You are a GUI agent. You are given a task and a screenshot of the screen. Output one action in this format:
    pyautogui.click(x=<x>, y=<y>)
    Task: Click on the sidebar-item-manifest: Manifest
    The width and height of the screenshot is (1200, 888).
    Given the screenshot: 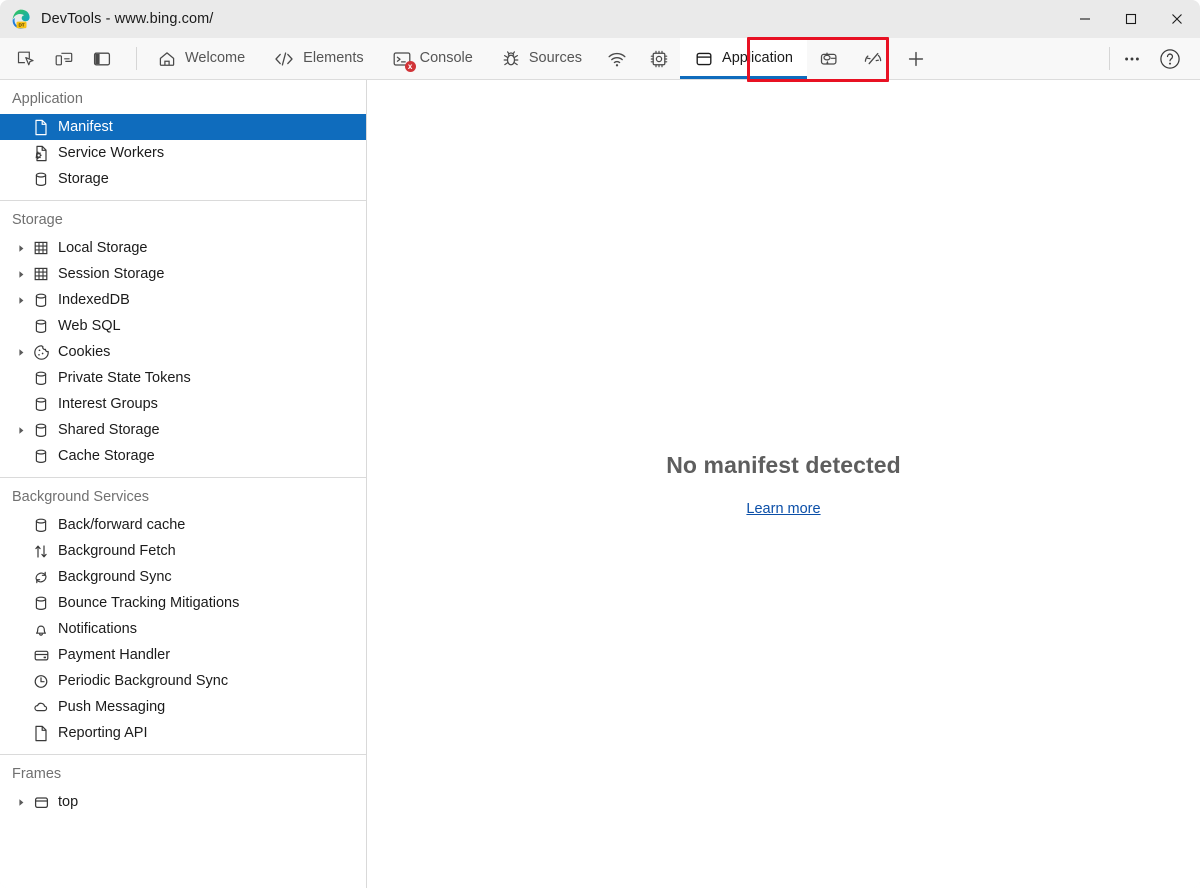 What is the action you would take?
    pyautogui.click(x=183, y=127)
    